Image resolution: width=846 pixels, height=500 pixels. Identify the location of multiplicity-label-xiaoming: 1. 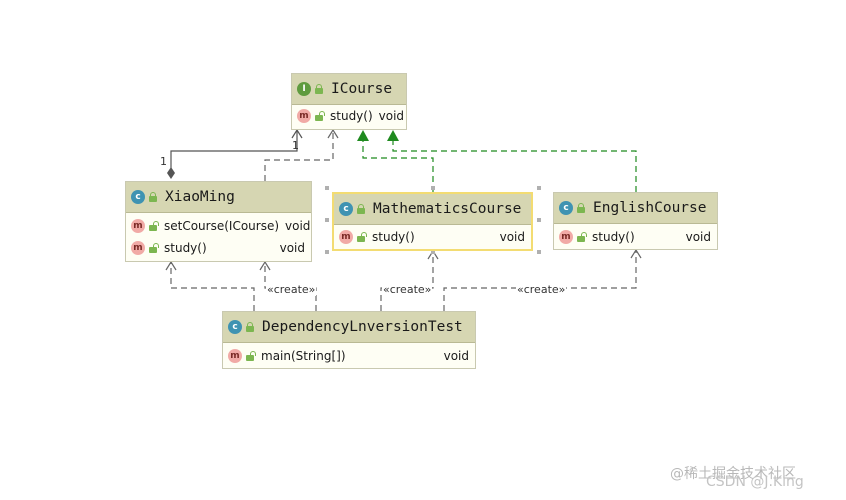
(163, 161).